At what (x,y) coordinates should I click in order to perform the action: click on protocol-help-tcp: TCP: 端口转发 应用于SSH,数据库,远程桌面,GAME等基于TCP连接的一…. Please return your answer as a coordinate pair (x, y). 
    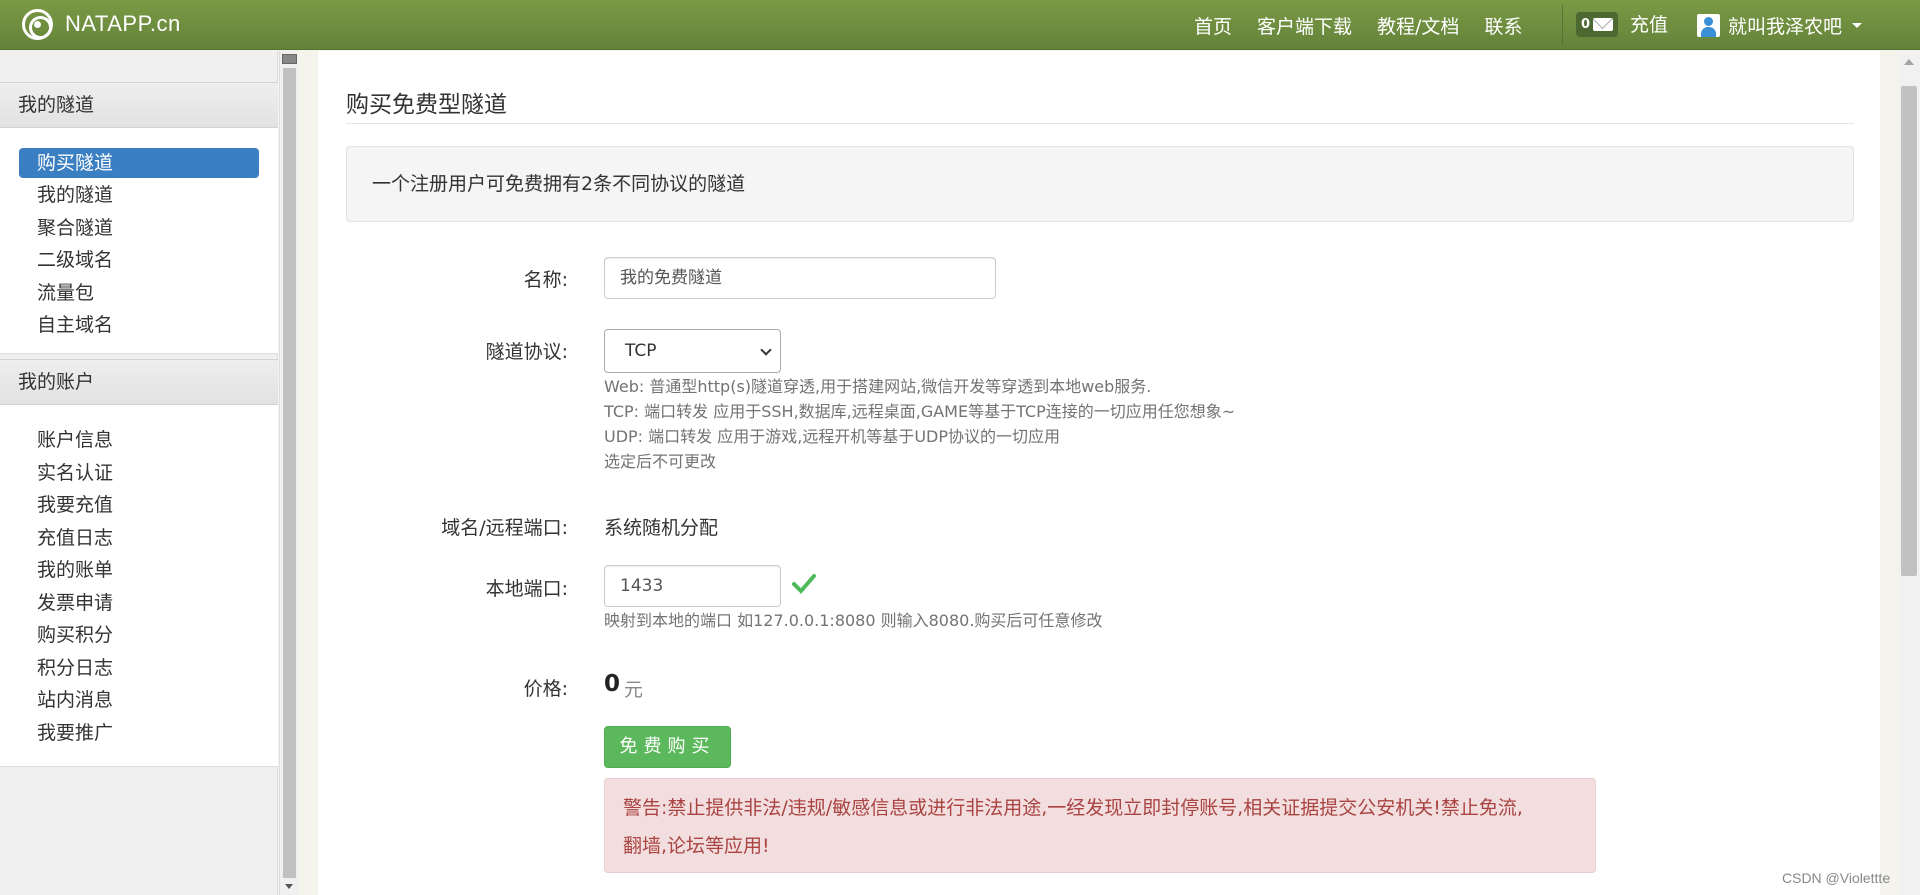
    Looking at the image, I should click on (920, 411).